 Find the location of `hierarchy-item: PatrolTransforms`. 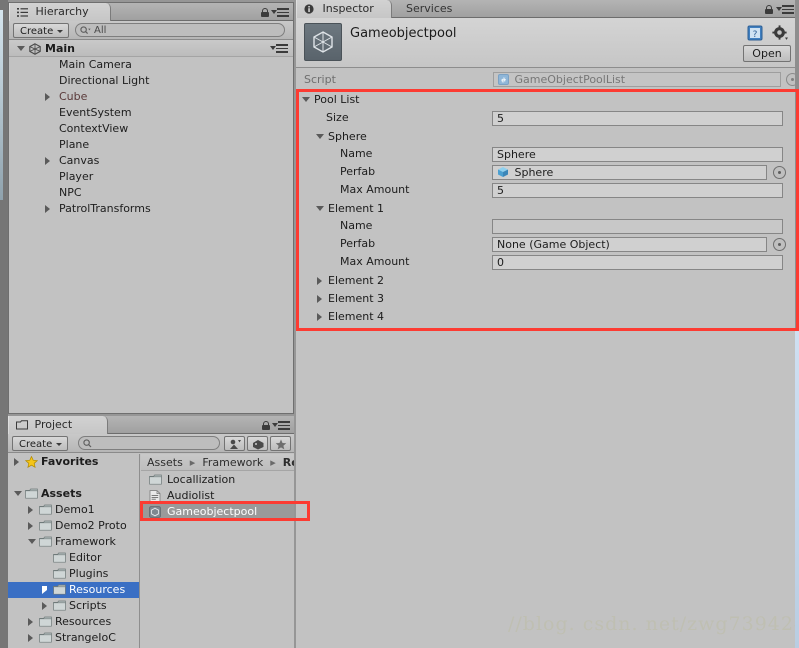

hierarchy-item: PatrolTransforms is located at coordinates (151, 209).